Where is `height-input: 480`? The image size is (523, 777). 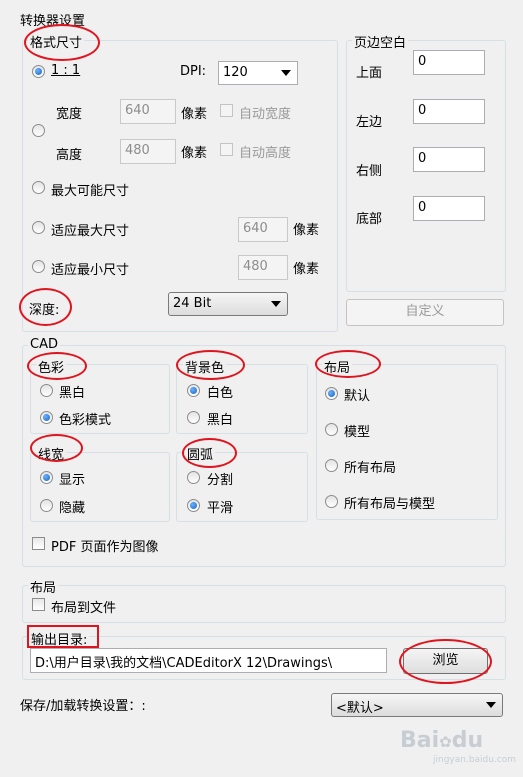
height-input: 480 is located at coordinates (148, 151).